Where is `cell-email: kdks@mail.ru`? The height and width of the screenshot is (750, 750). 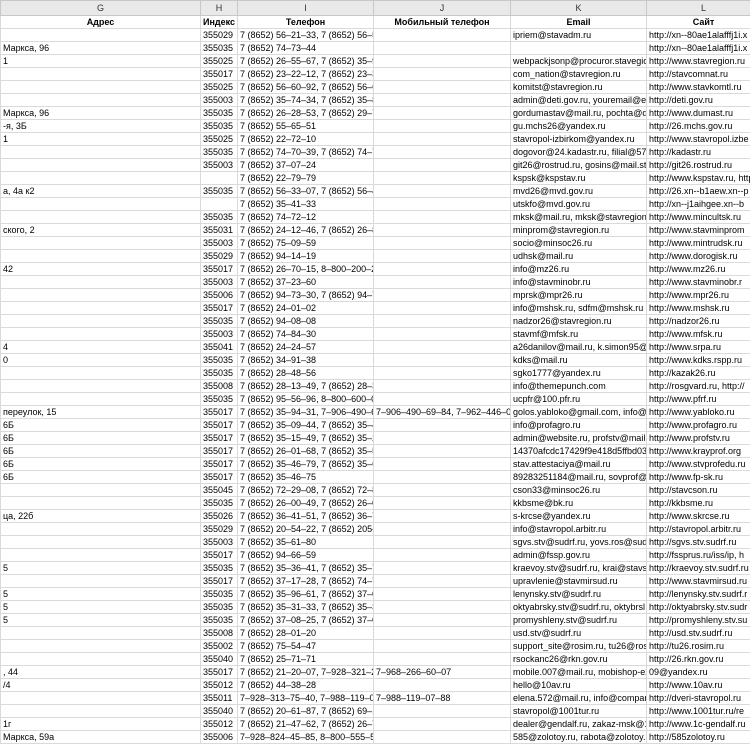
cell-email: kdks@mail.ru is located at coordinates (578, 360).